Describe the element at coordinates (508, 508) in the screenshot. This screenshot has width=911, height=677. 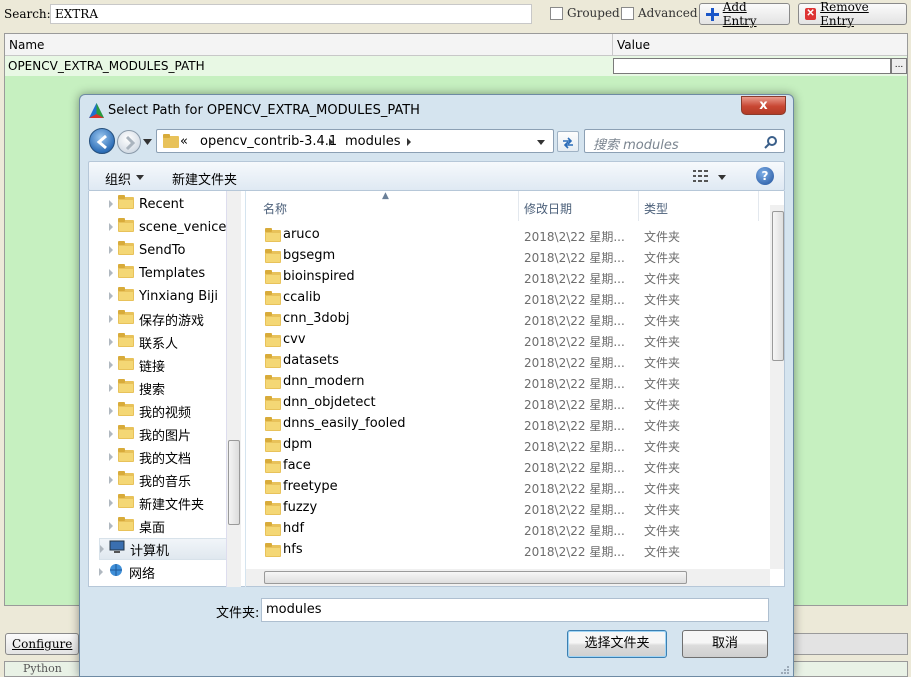
I see `list-item: fuzzy 2018\2\22 星期... 文件夹` at that location.